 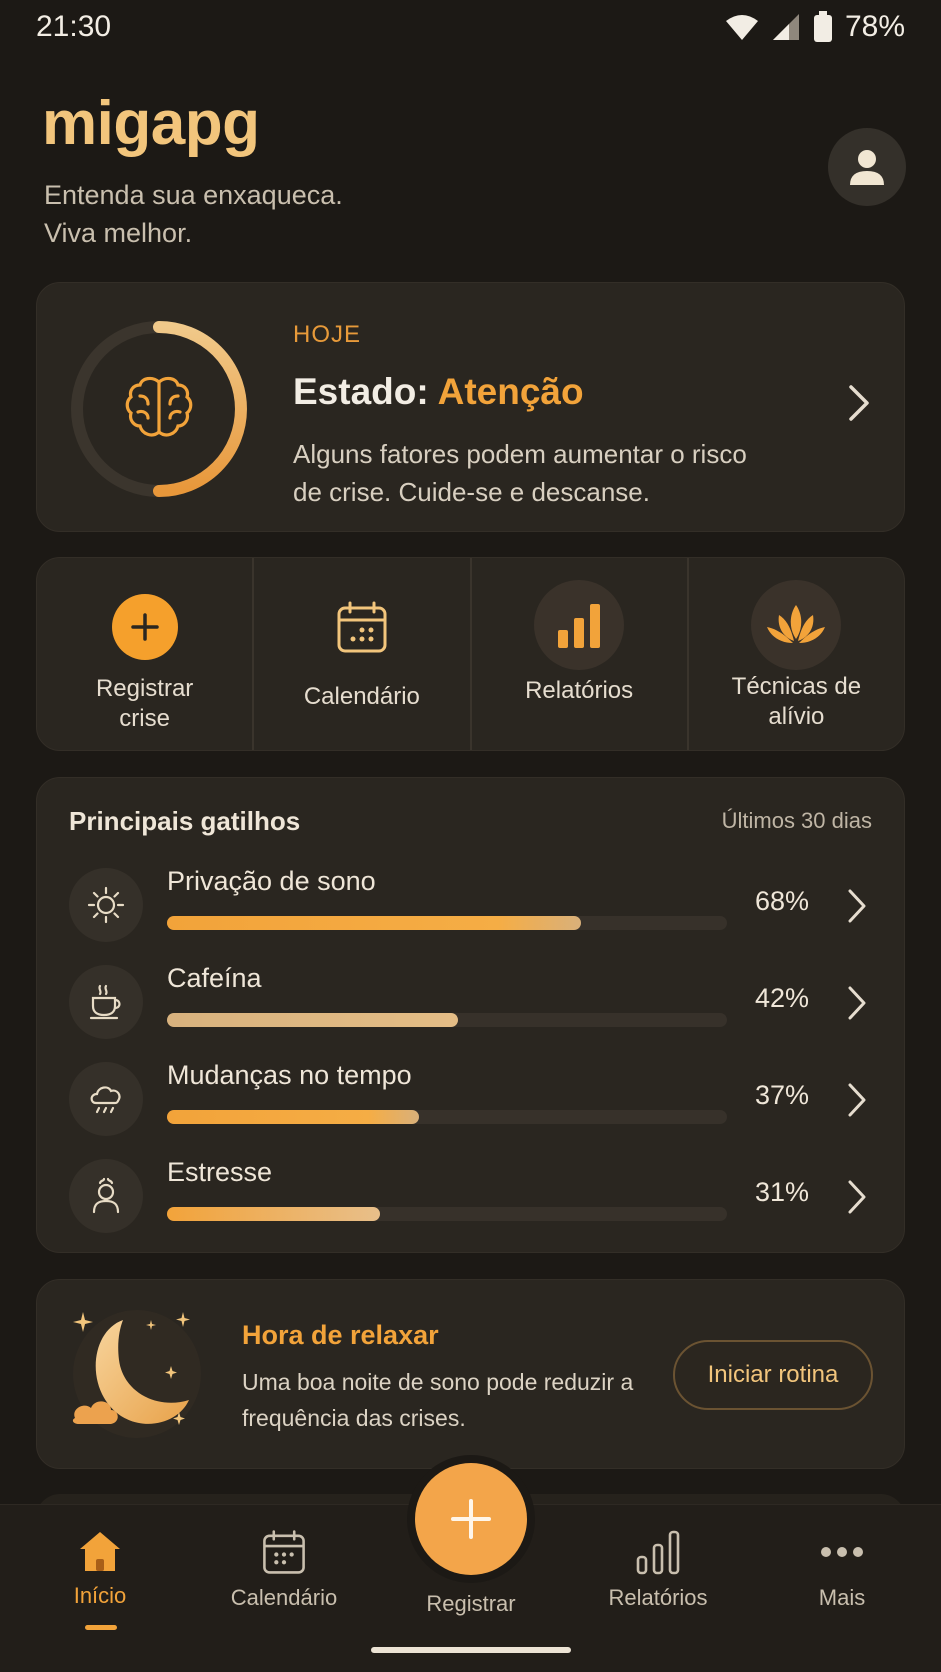 I want to click on nav-label: Início, so click(x=100, y=1595).